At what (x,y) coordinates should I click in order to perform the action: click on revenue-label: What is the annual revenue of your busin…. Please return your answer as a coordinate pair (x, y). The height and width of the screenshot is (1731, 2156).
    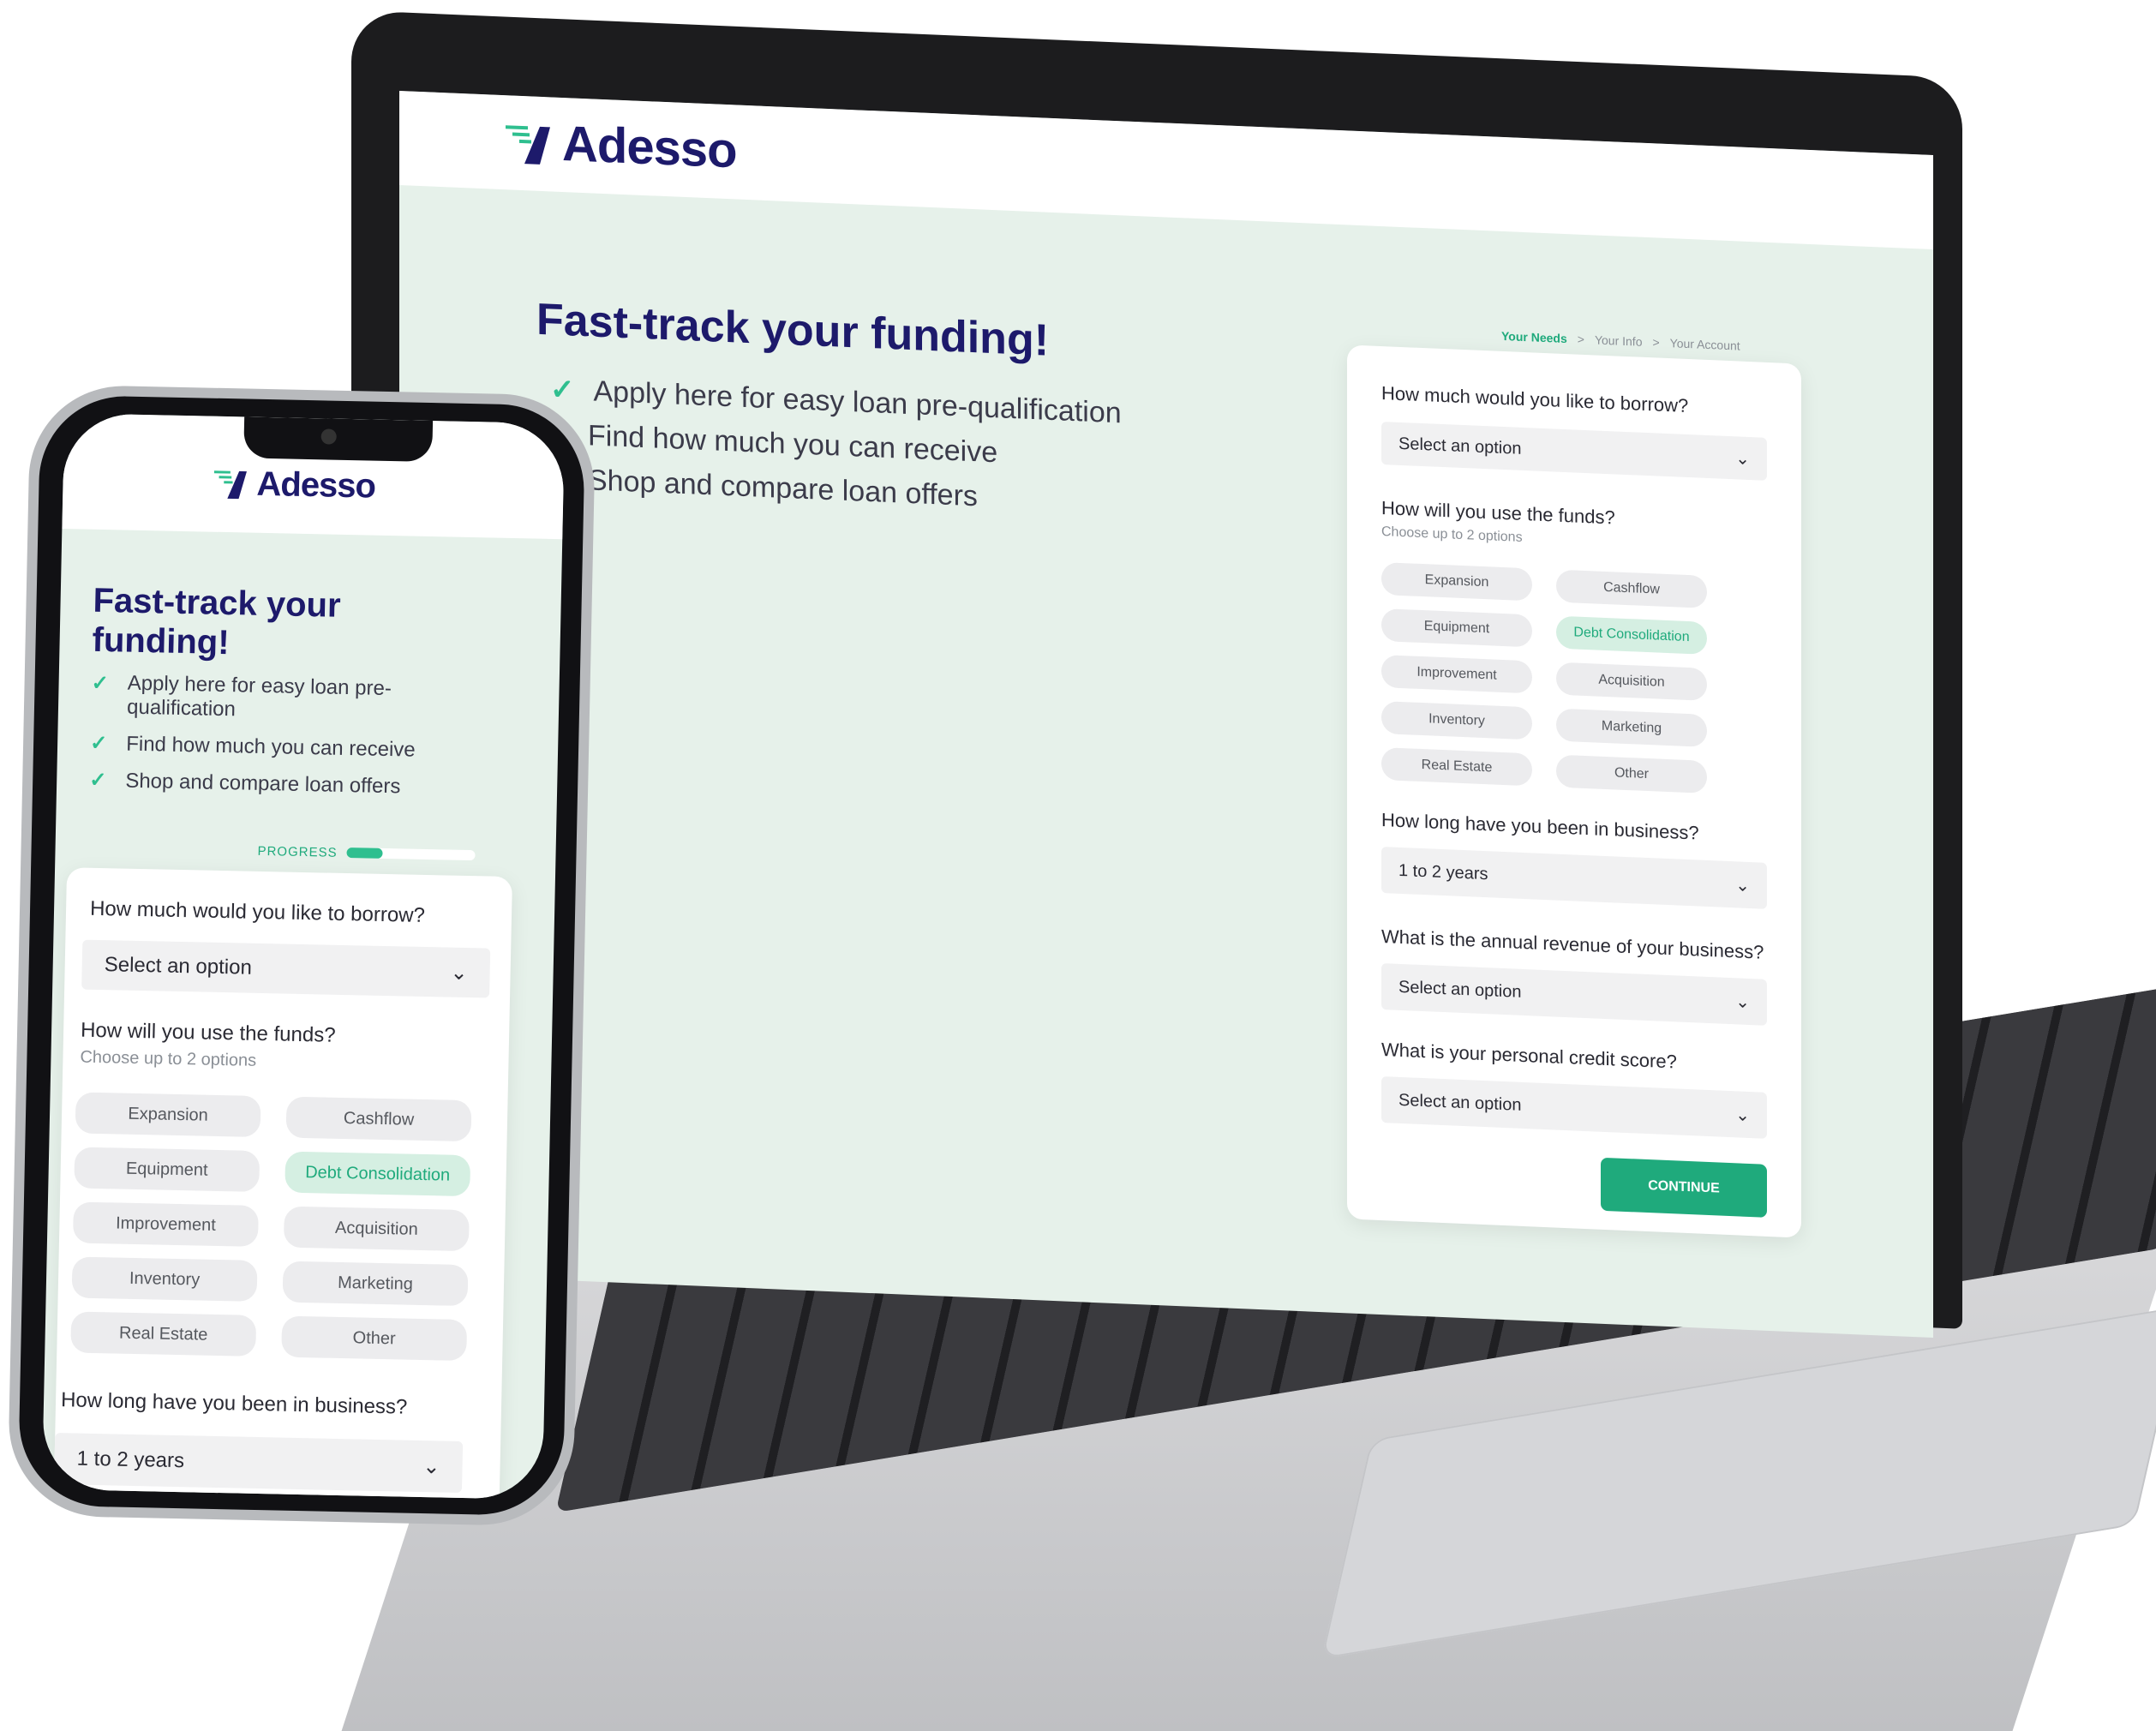
    Looking at the image, I should click on (1572, 944).